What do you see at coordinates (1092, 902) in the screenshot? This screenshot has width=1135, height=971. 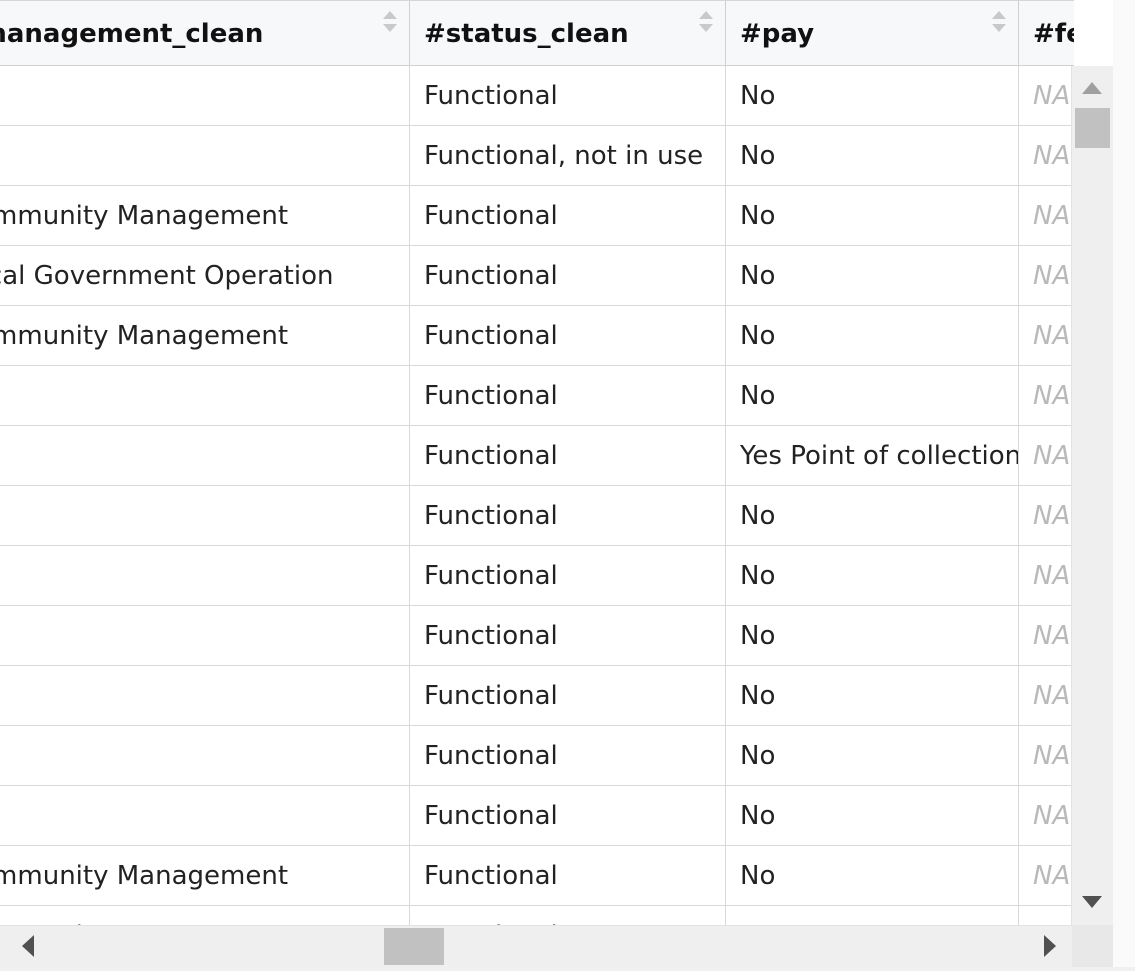 I see `scroll-down-arrow-icon` at bounding box center [1092, 902].